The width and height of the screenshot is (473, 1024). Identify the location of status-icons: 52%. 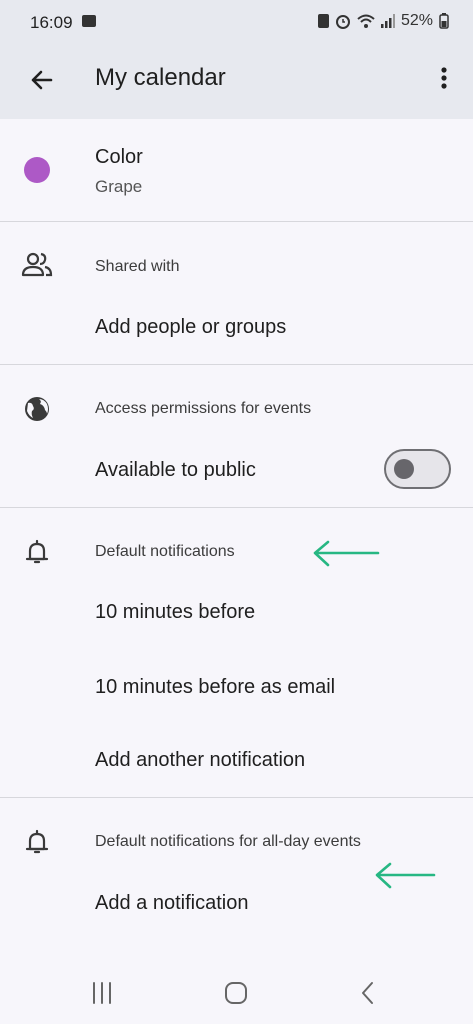
(383, 21).